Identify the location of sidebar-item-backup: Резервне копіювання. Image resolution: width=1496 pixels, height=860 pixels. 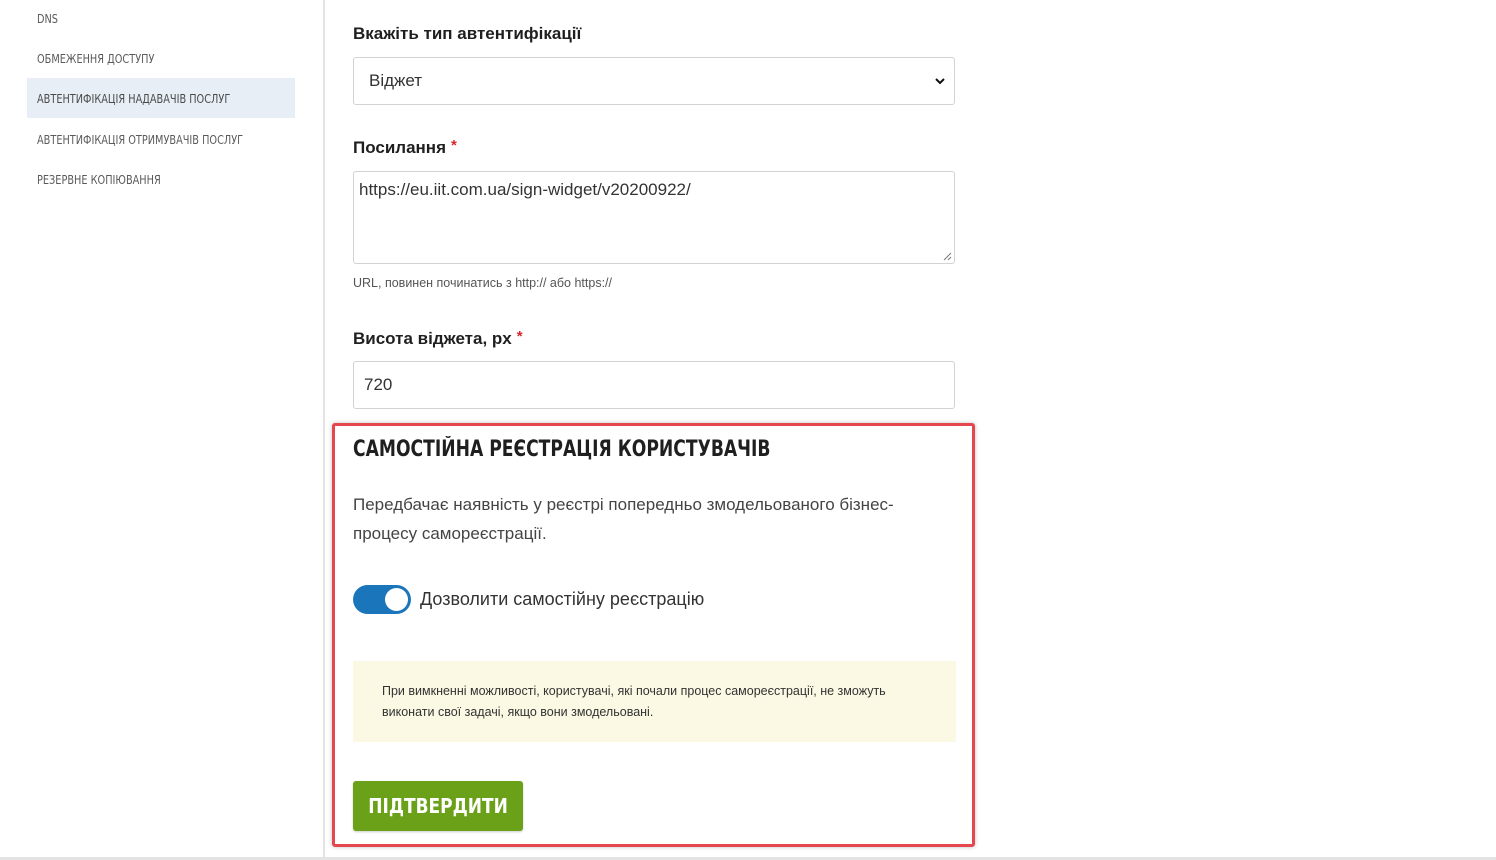
(161, 179).